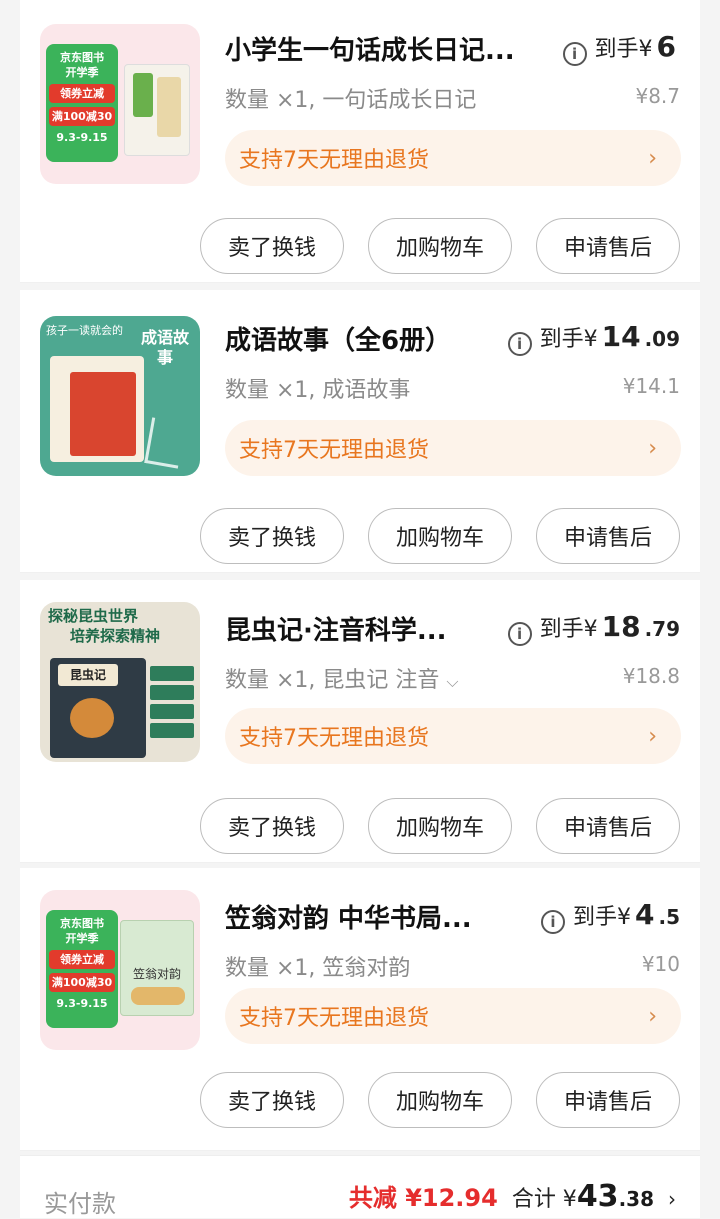 This screenshot has width=720, height=1219. What do you see at coordinates (593, 628) in the screenshot?
I see `final-price: i 到手¥ 18.79` at bounding box center [593, 628].